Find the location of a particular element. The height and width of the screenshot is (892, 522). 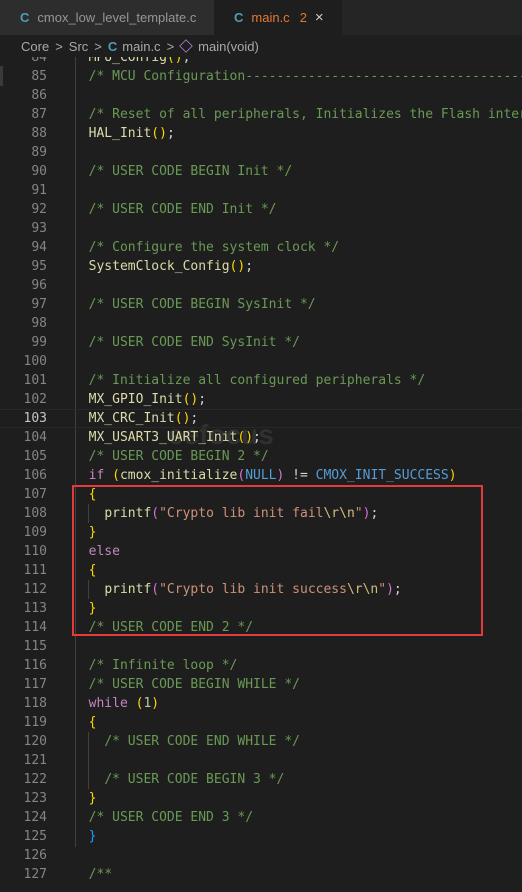

line-number: 113 is located at coordinates (35, 608).